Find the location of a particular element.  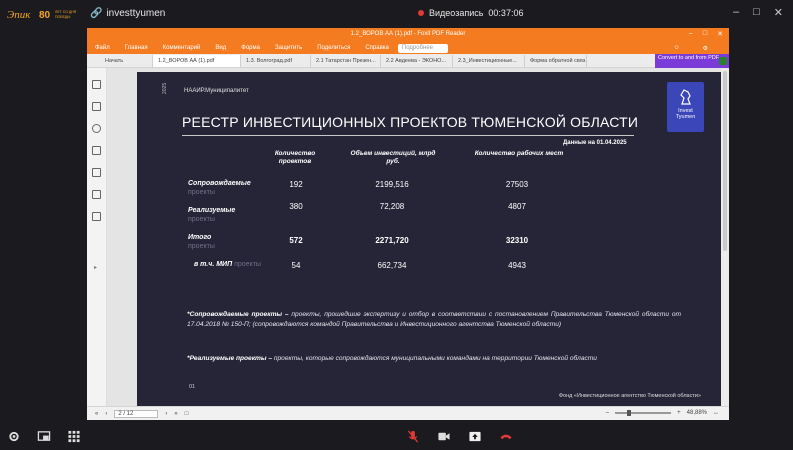

room-name: investtyumen is located at coordinates (136, 13).